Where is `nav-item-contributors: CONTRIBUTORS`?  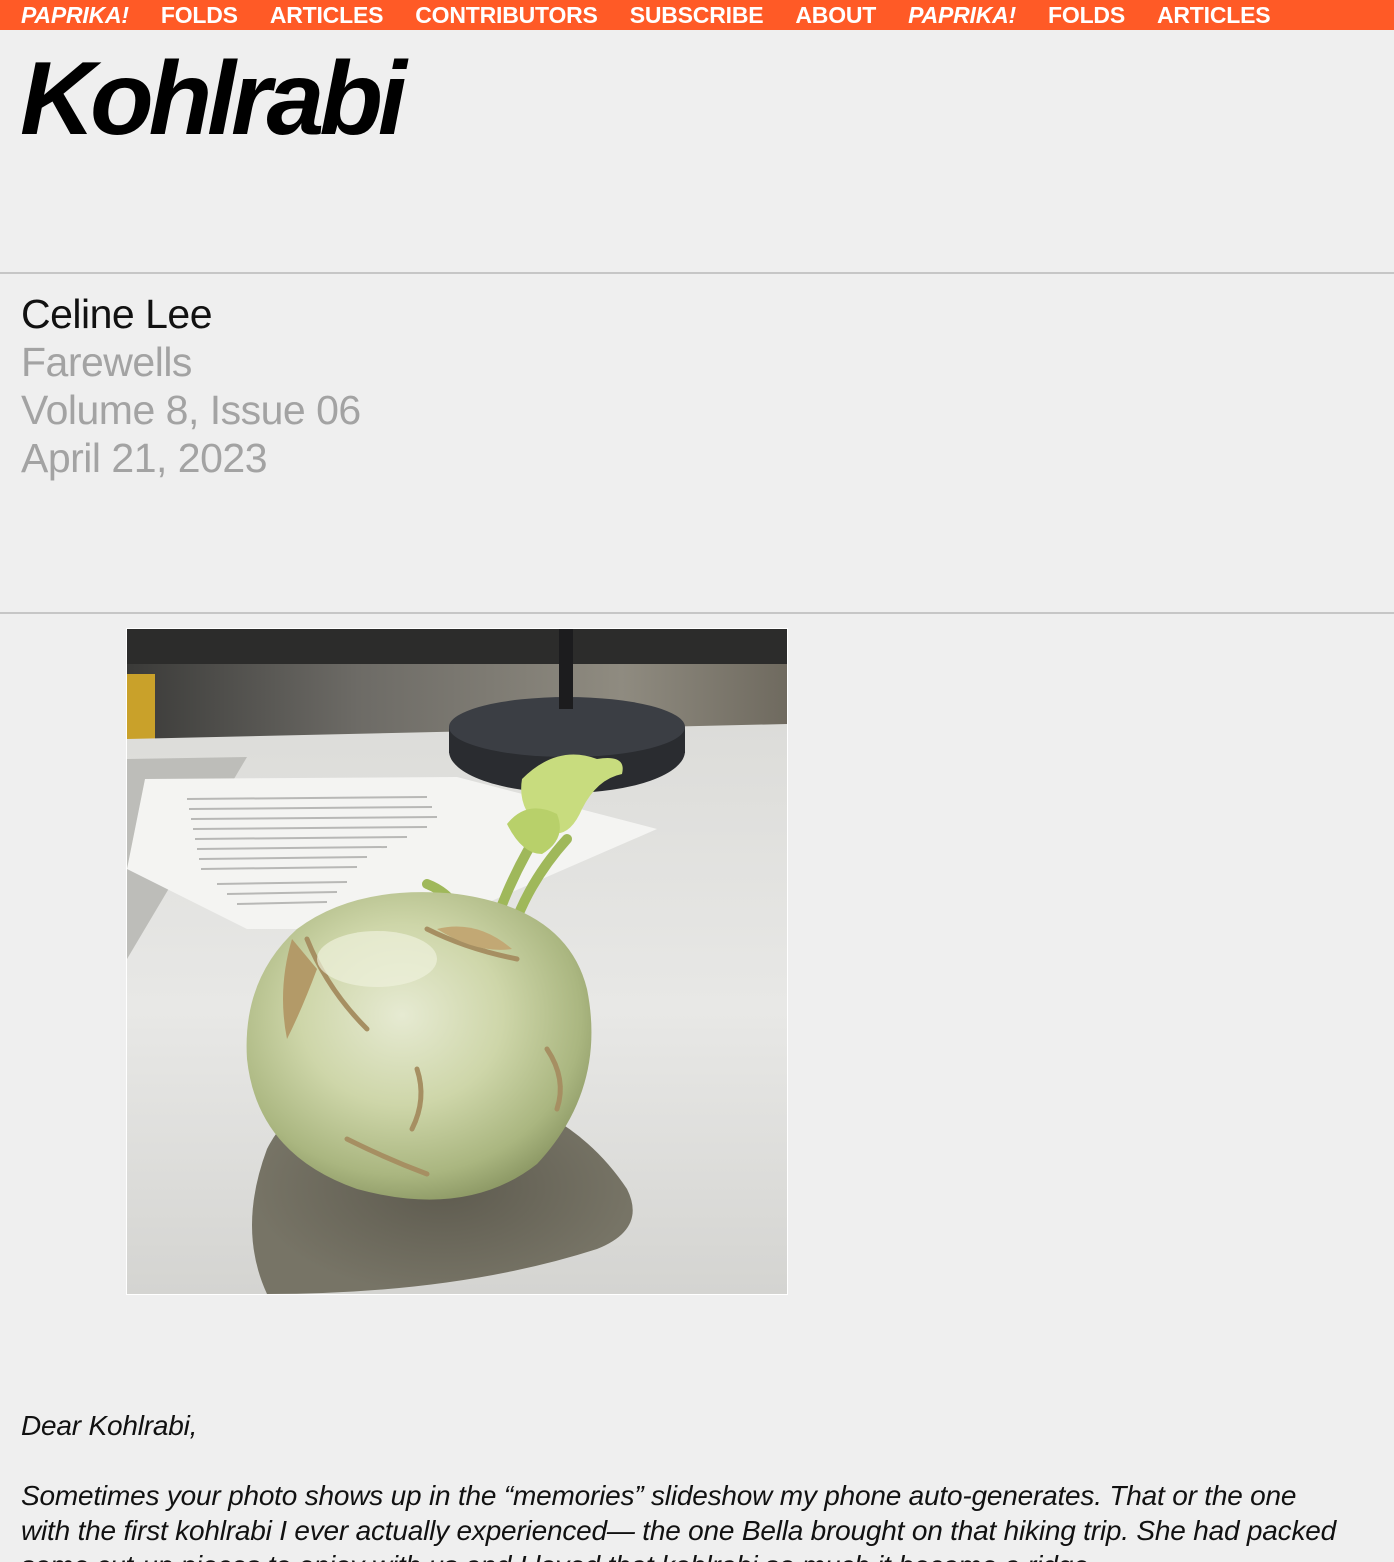
nav-item-contributors: CONTRIBUTORS is located at coordinates (506, 15).